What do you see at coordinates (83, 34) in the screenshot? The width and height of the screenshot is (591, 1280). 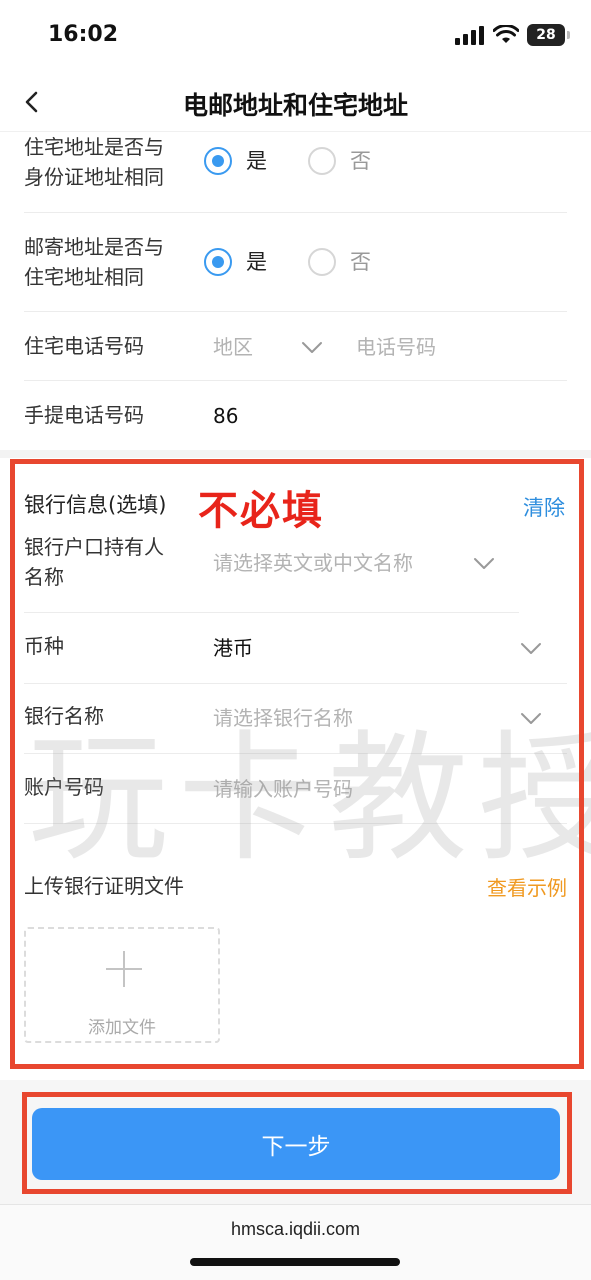 I see `status-time: 16:02` at bounding box center [83, 34].